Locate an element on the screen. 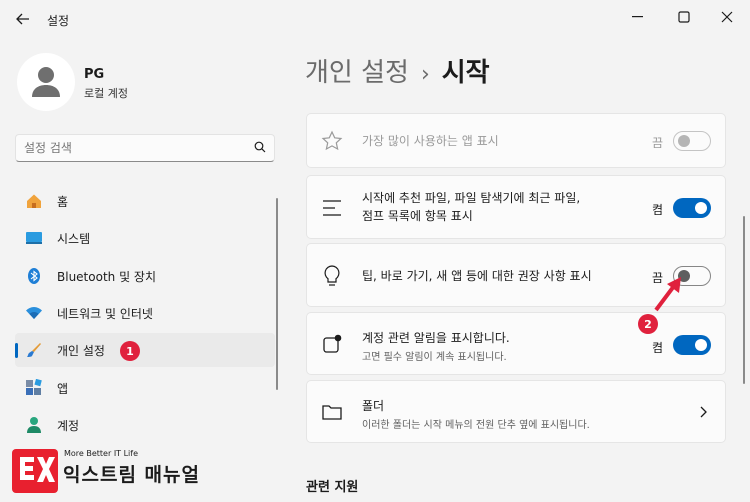 The height and width of the screenshot is (502, 750). chevron-right-icon is located at coordinates (703, 412).